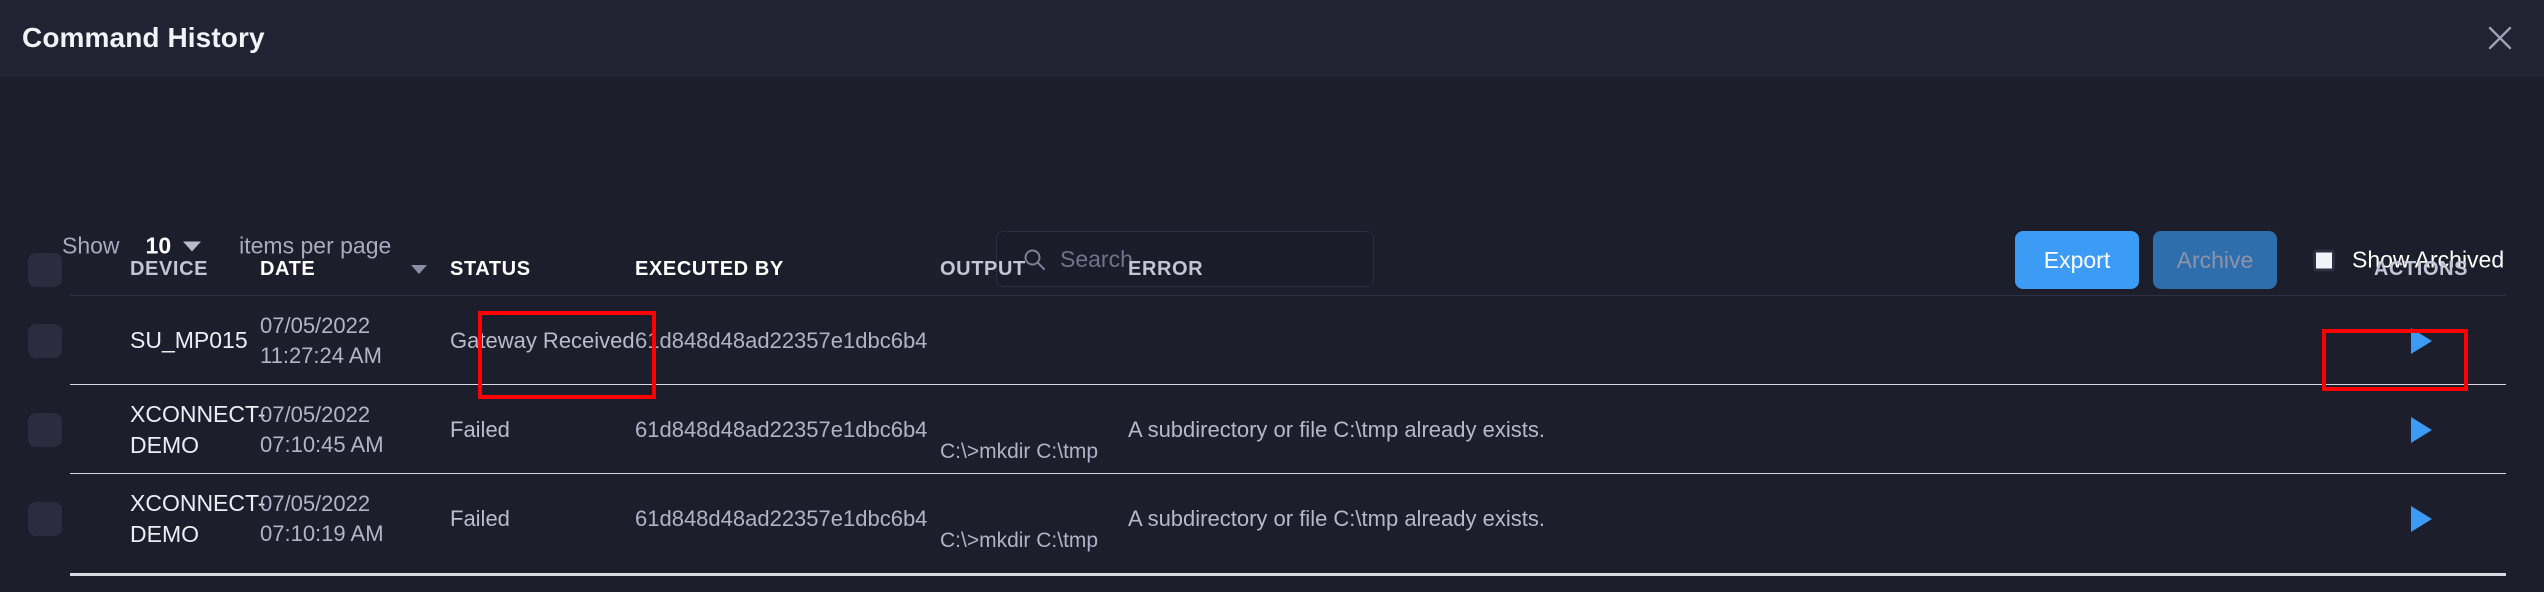 Image resolution: width=2544 pixels, height=592 pixels. I want to click on cell-time-value: 11:27:24 AM, so click(321, 355).